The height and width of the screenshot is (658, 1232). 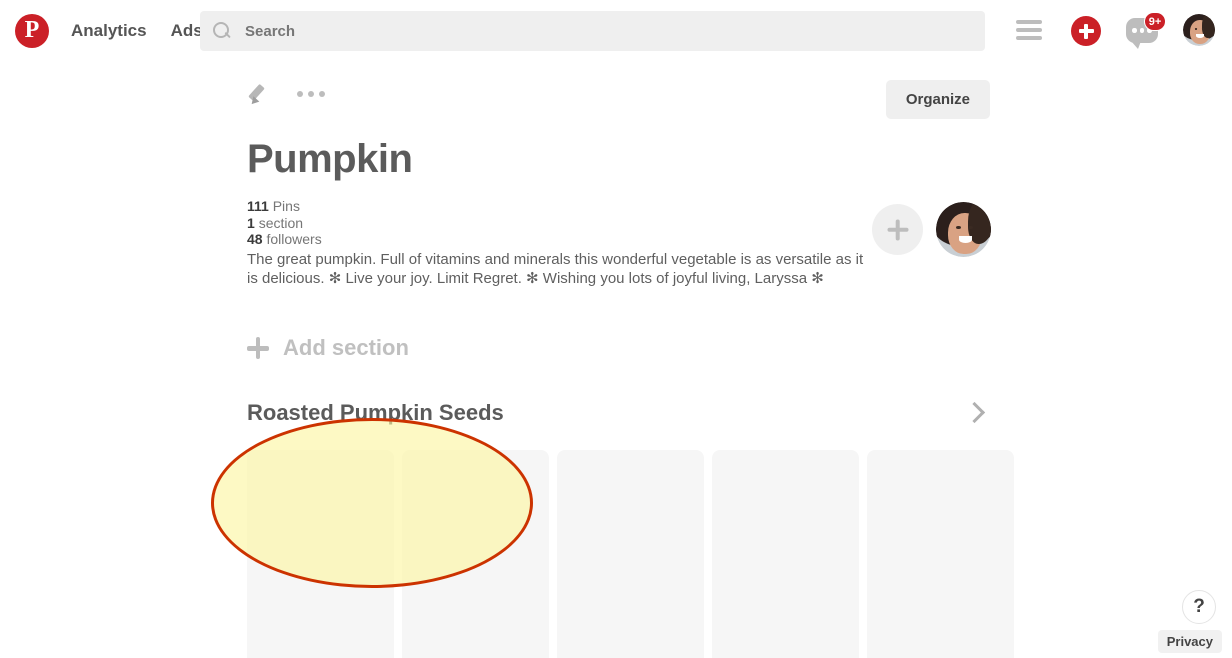 I want to click on nav-item-analytics: Analytics, so click(x=109, y=31).